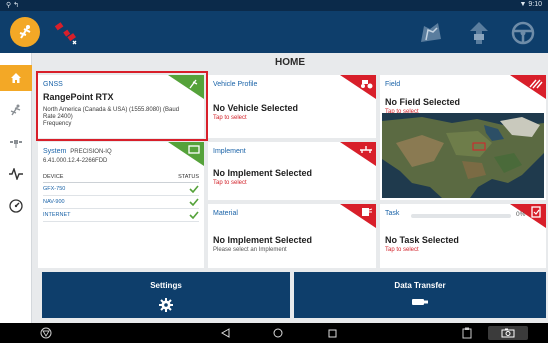  What do you see at coordinates (188, 177) in the screenshot?
I see `status-column-header: STATUS` at bounding box center [188, 177].